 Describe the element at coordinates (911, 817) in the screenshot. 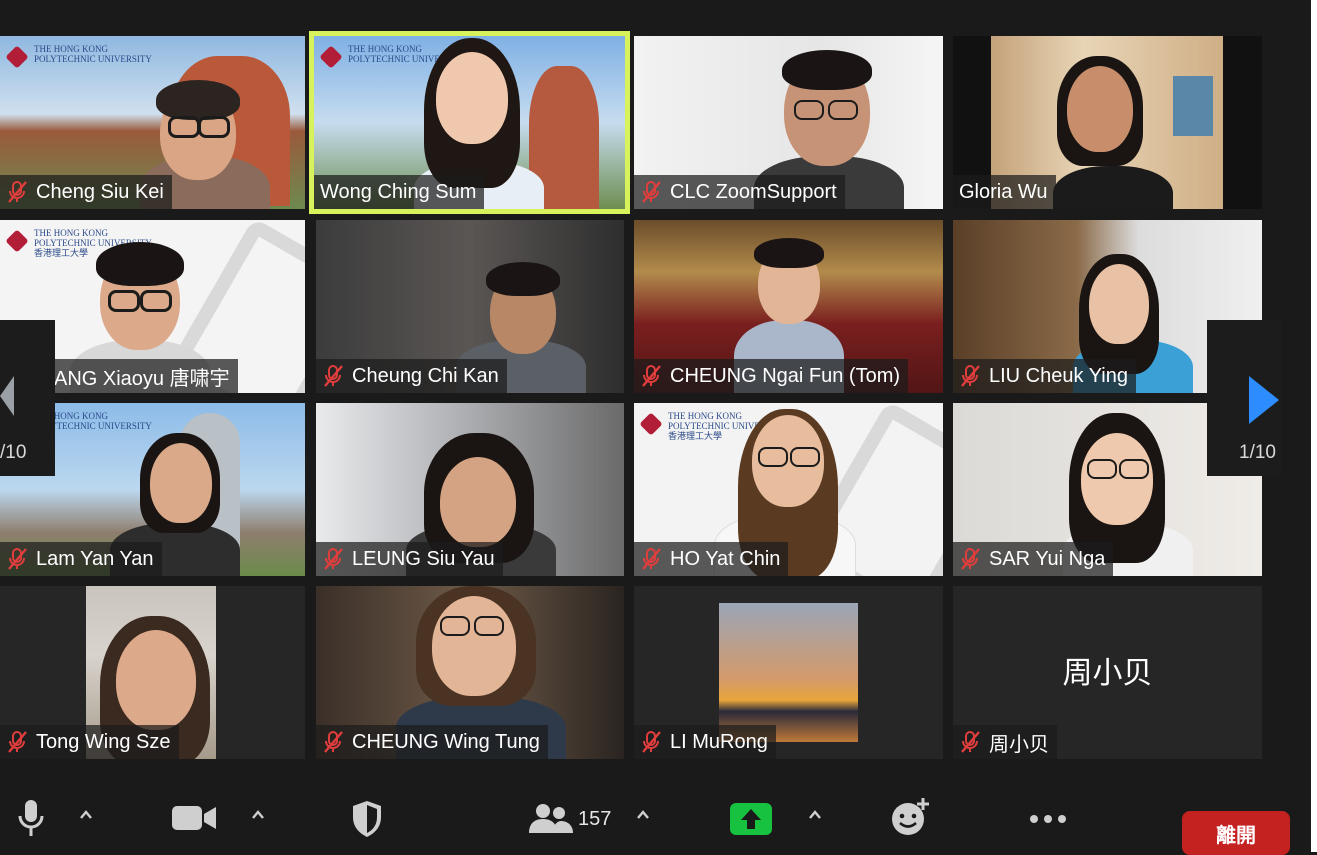

I see `reactions-icon` at that location.